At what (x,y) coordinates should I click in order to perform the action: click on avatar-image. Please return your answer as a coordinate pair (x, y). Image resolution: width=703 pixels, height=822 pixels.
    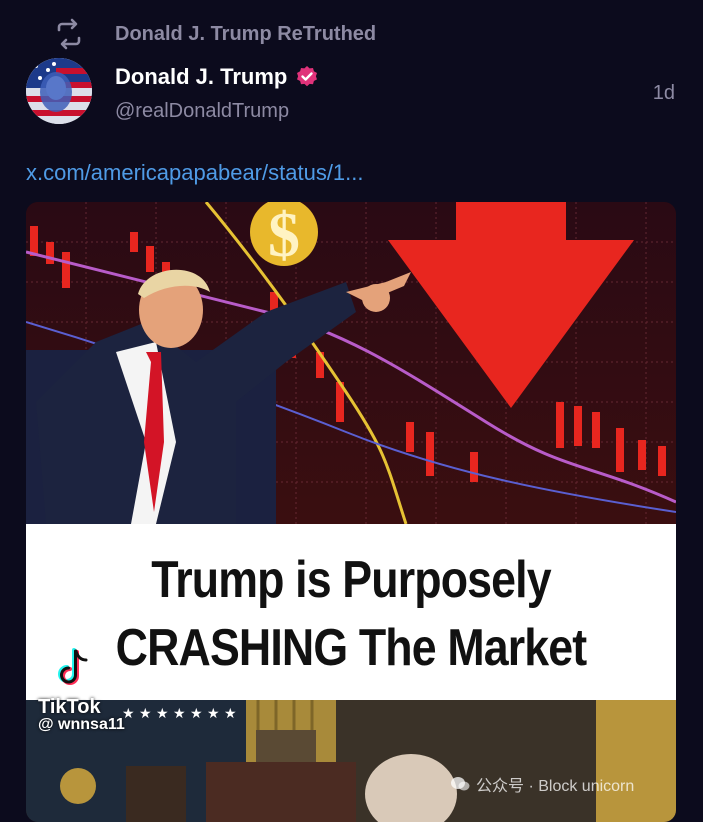
    Looking at the image, I should click on (59, 91).